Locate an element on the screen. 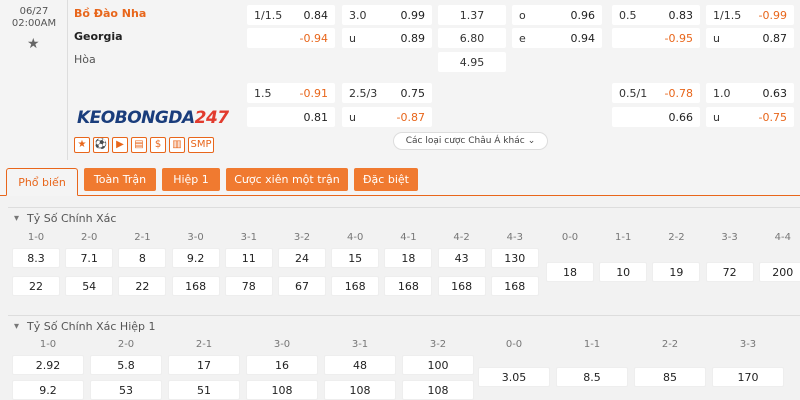  home-score-odds: 8 is located at coordinates (142, 258).